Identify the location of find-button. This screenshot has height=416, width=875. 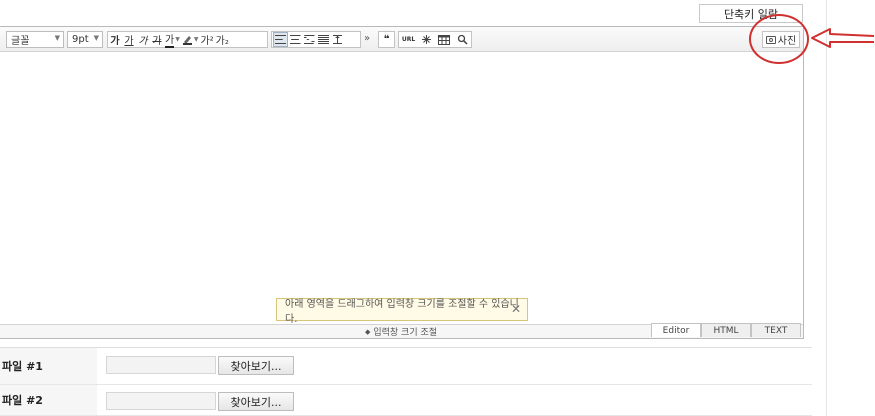
(462, 39).